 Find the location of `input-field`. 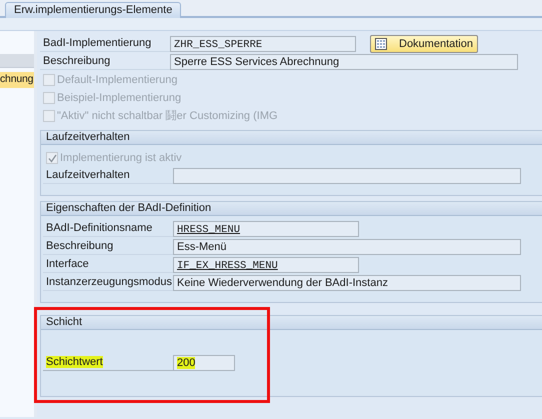

input-field is located at coordinates (347, 176).